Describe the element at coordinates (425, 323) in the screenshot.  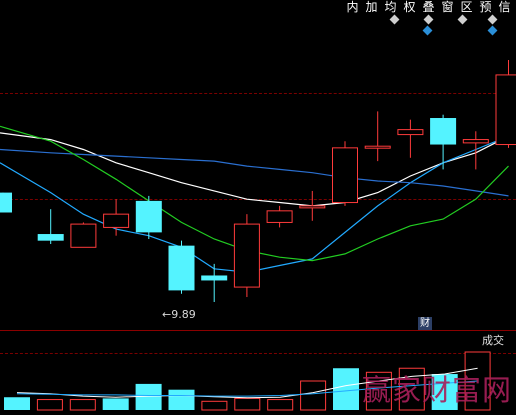
I see `finance-info-badge: 财` at that location.